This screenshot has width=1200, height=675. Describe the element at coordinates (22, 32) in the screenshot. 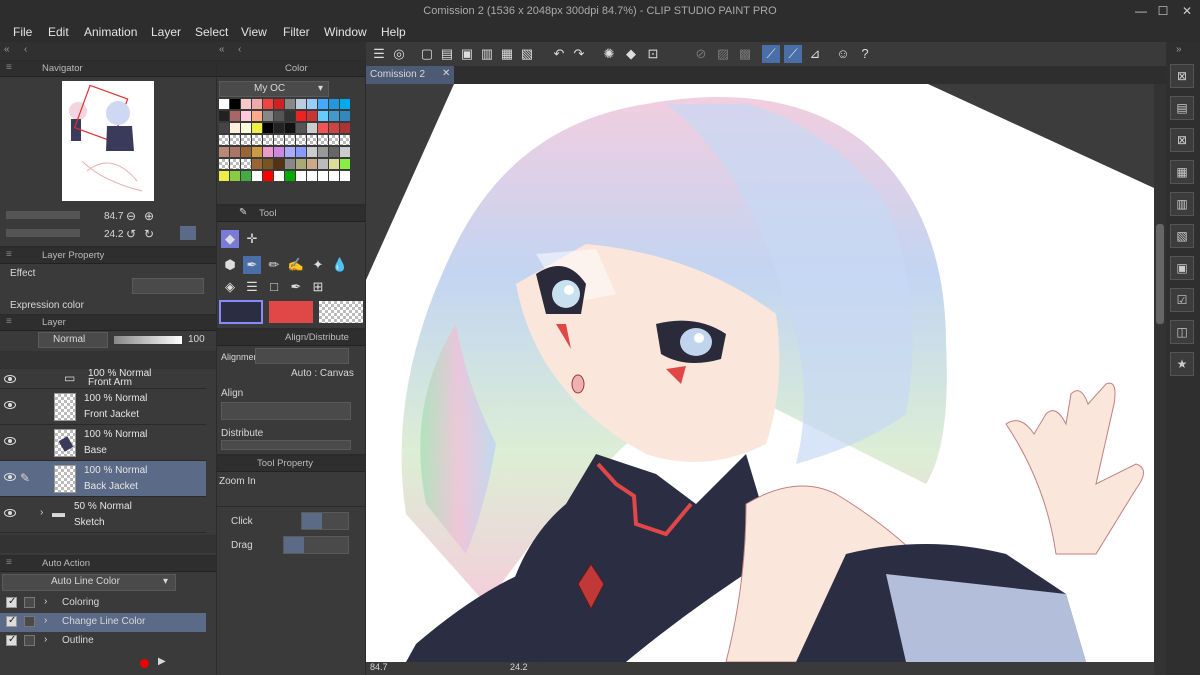

I see `menu-file: File` at that location.